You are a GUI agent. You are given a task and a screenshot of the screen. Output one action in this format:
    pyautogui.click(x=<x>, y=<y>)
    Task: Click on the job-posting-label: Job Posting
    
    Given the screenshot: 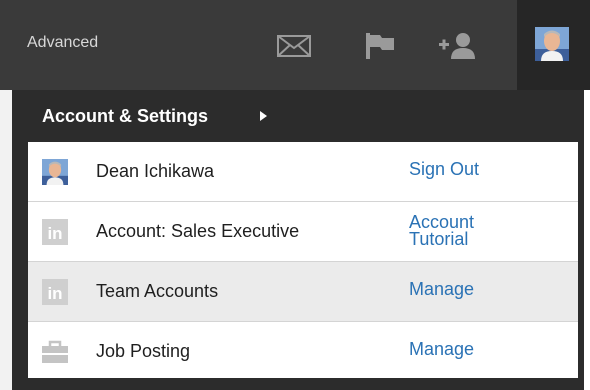 What is the action you would take?
    pyautogui.click(x=143, y=351)
    